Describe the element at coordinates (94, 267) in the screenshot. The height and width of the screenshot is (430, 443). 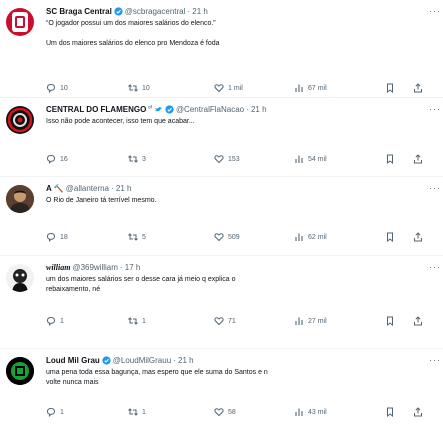
I see `author-handle: @369william` at that location.